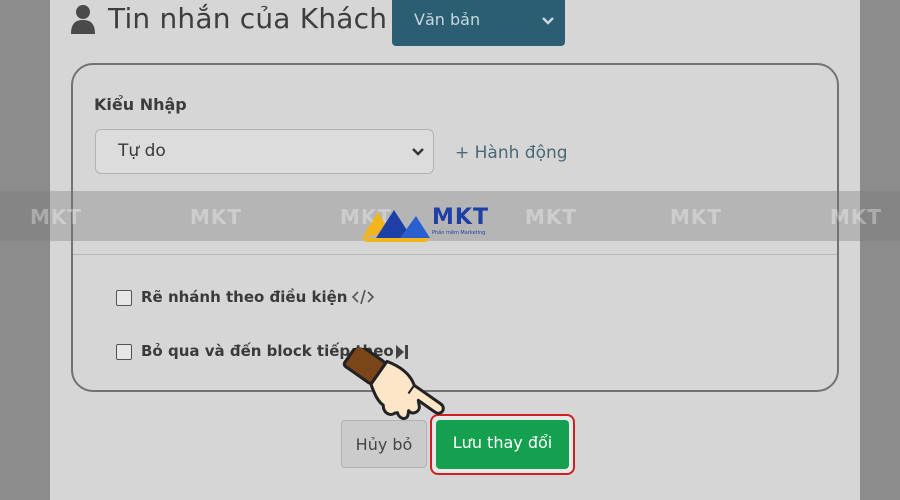  What do you see at coordinates (393, 384) in the screenshot?
I see `pointing-hand-icon` at bounding box center [393, 384].